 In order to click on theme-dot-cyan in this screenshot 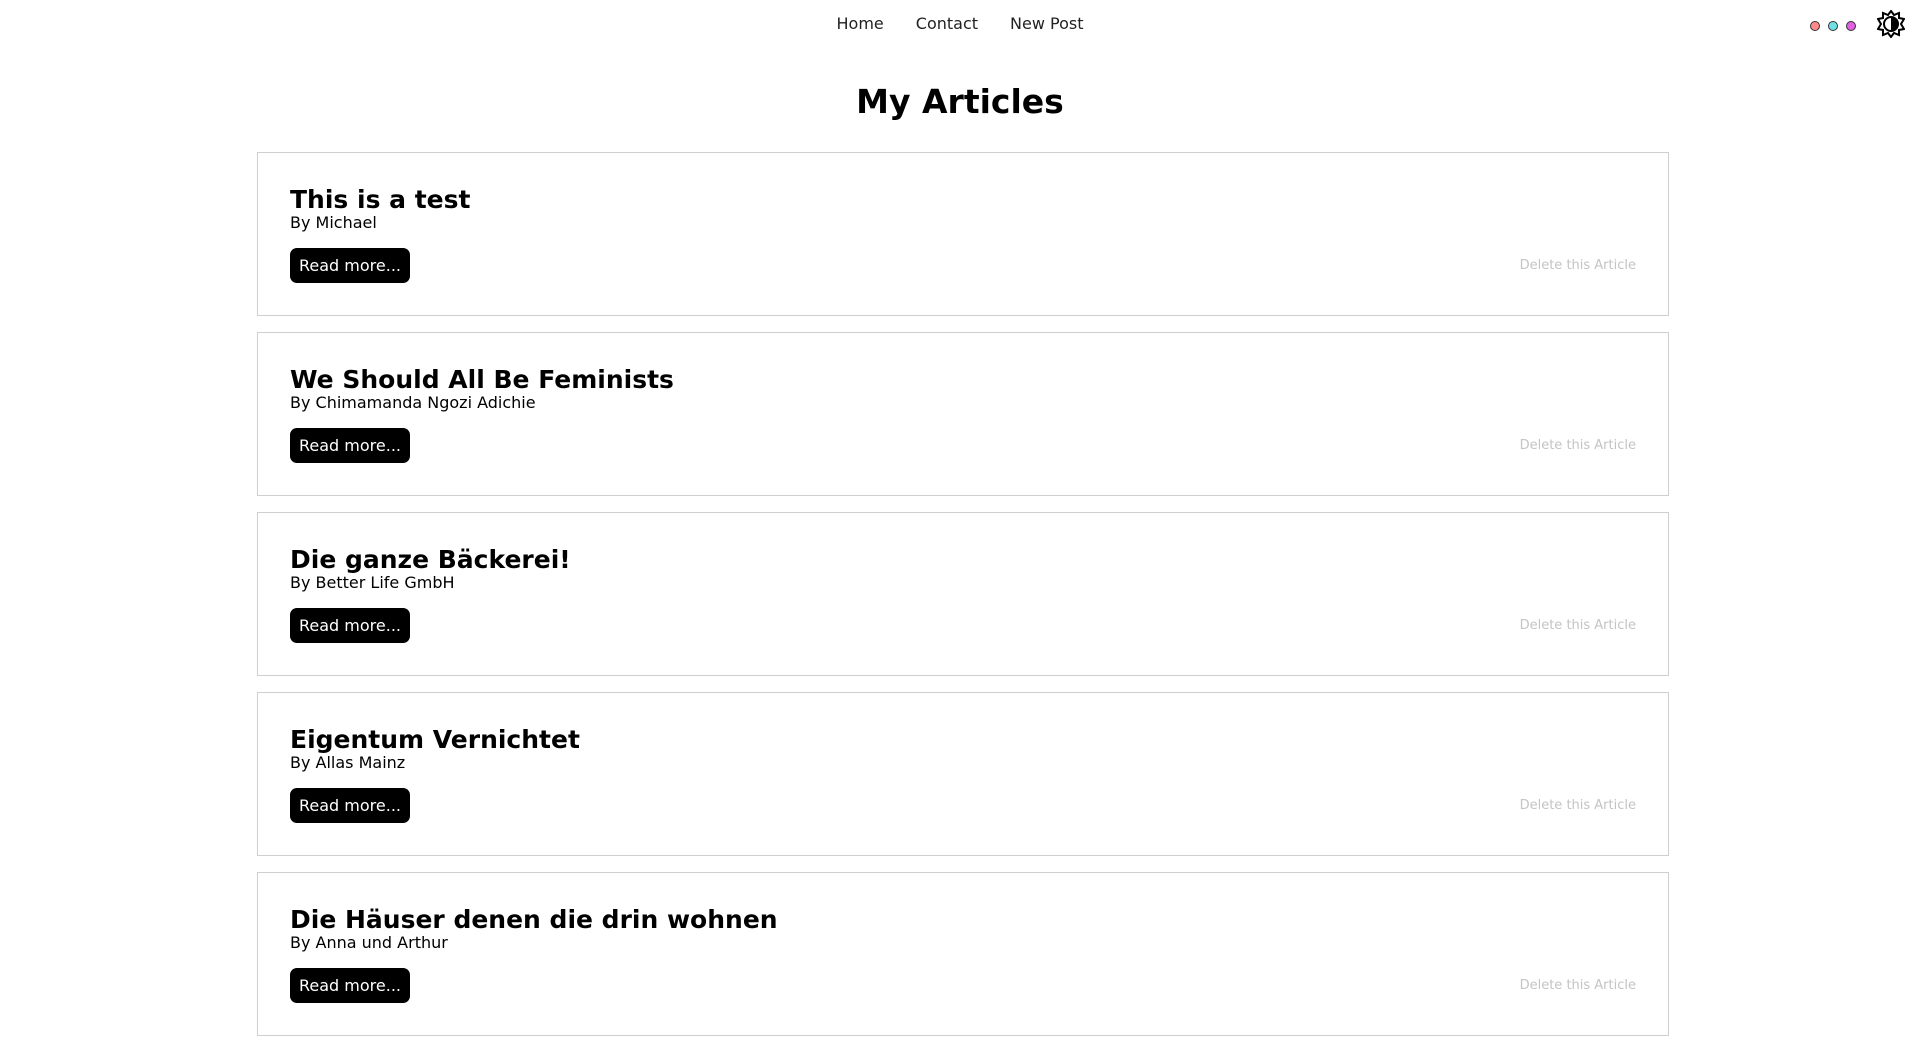, I will do `click(1833, 26)`.